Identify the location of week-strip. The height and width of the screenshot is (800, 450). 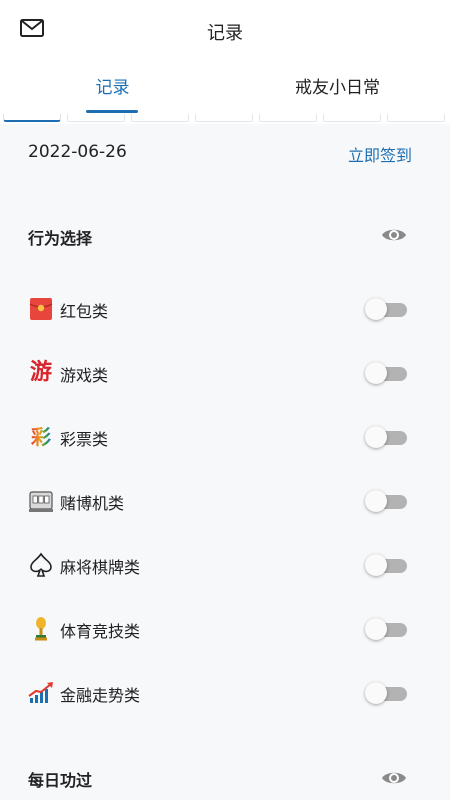
(225, 119).